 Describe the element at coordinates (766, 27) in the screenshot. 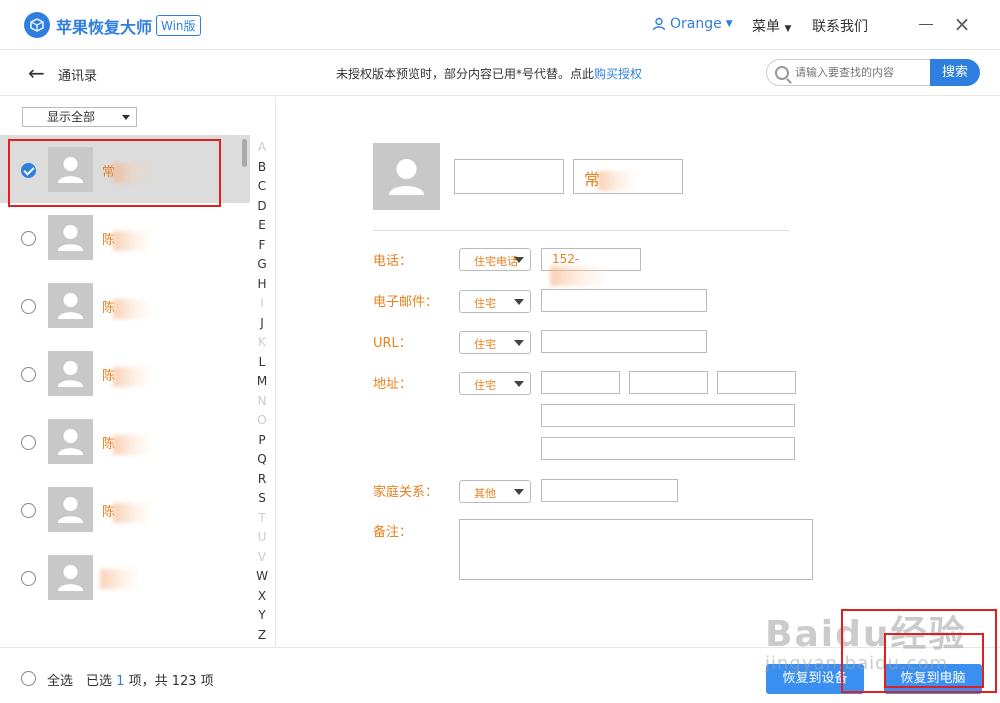

I see `menu-label: 菜单` at that location.